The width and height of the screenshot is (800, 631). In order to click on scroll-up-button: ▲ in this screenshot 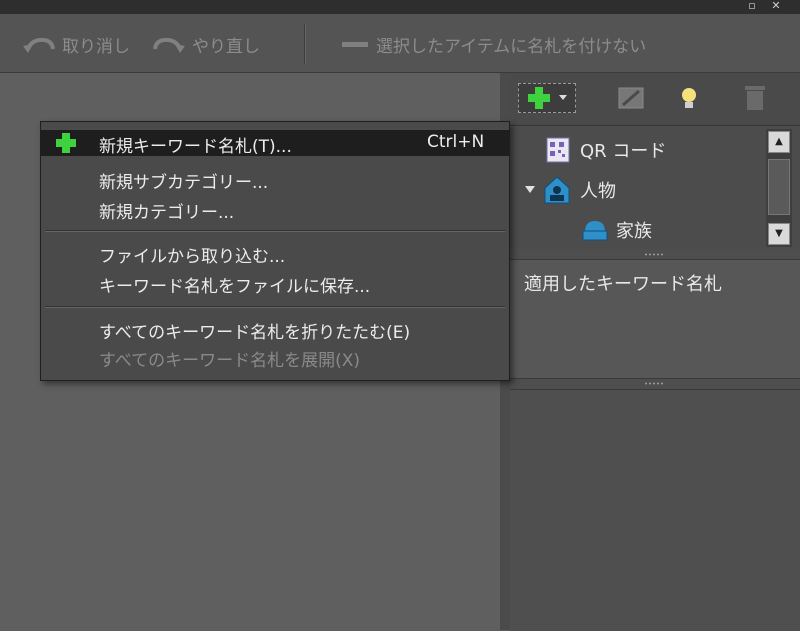, I will do `click(779, 142)`.